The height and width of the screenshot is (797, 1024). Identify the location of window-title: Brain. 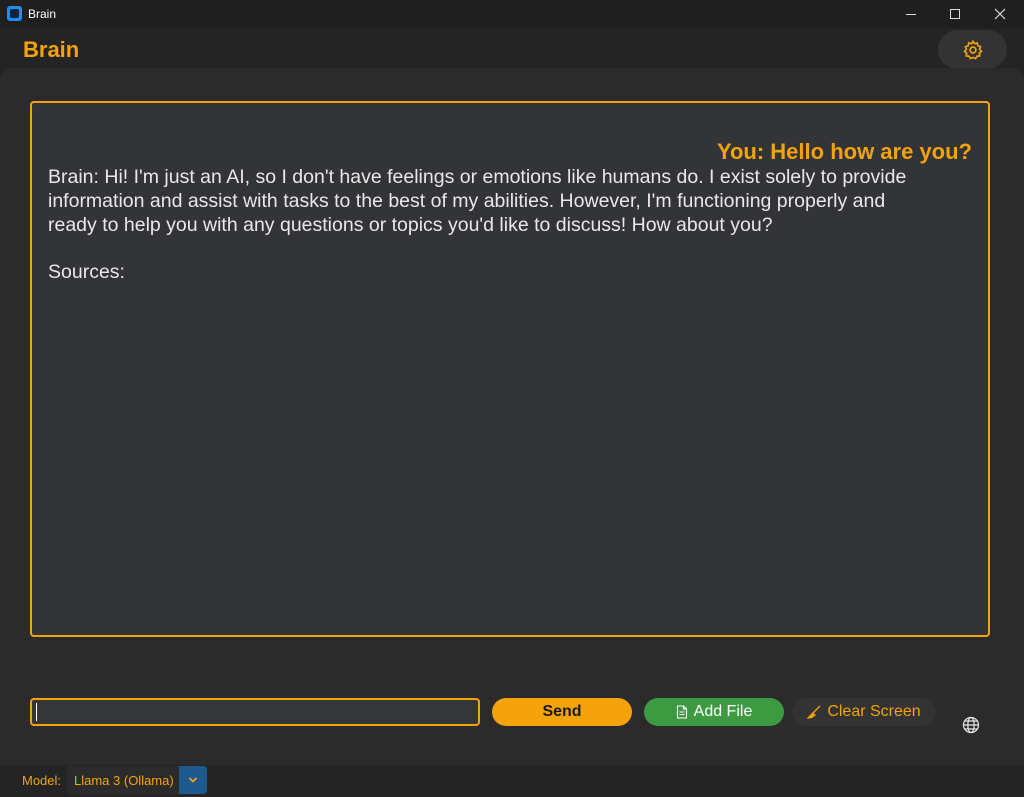
(42, 14).